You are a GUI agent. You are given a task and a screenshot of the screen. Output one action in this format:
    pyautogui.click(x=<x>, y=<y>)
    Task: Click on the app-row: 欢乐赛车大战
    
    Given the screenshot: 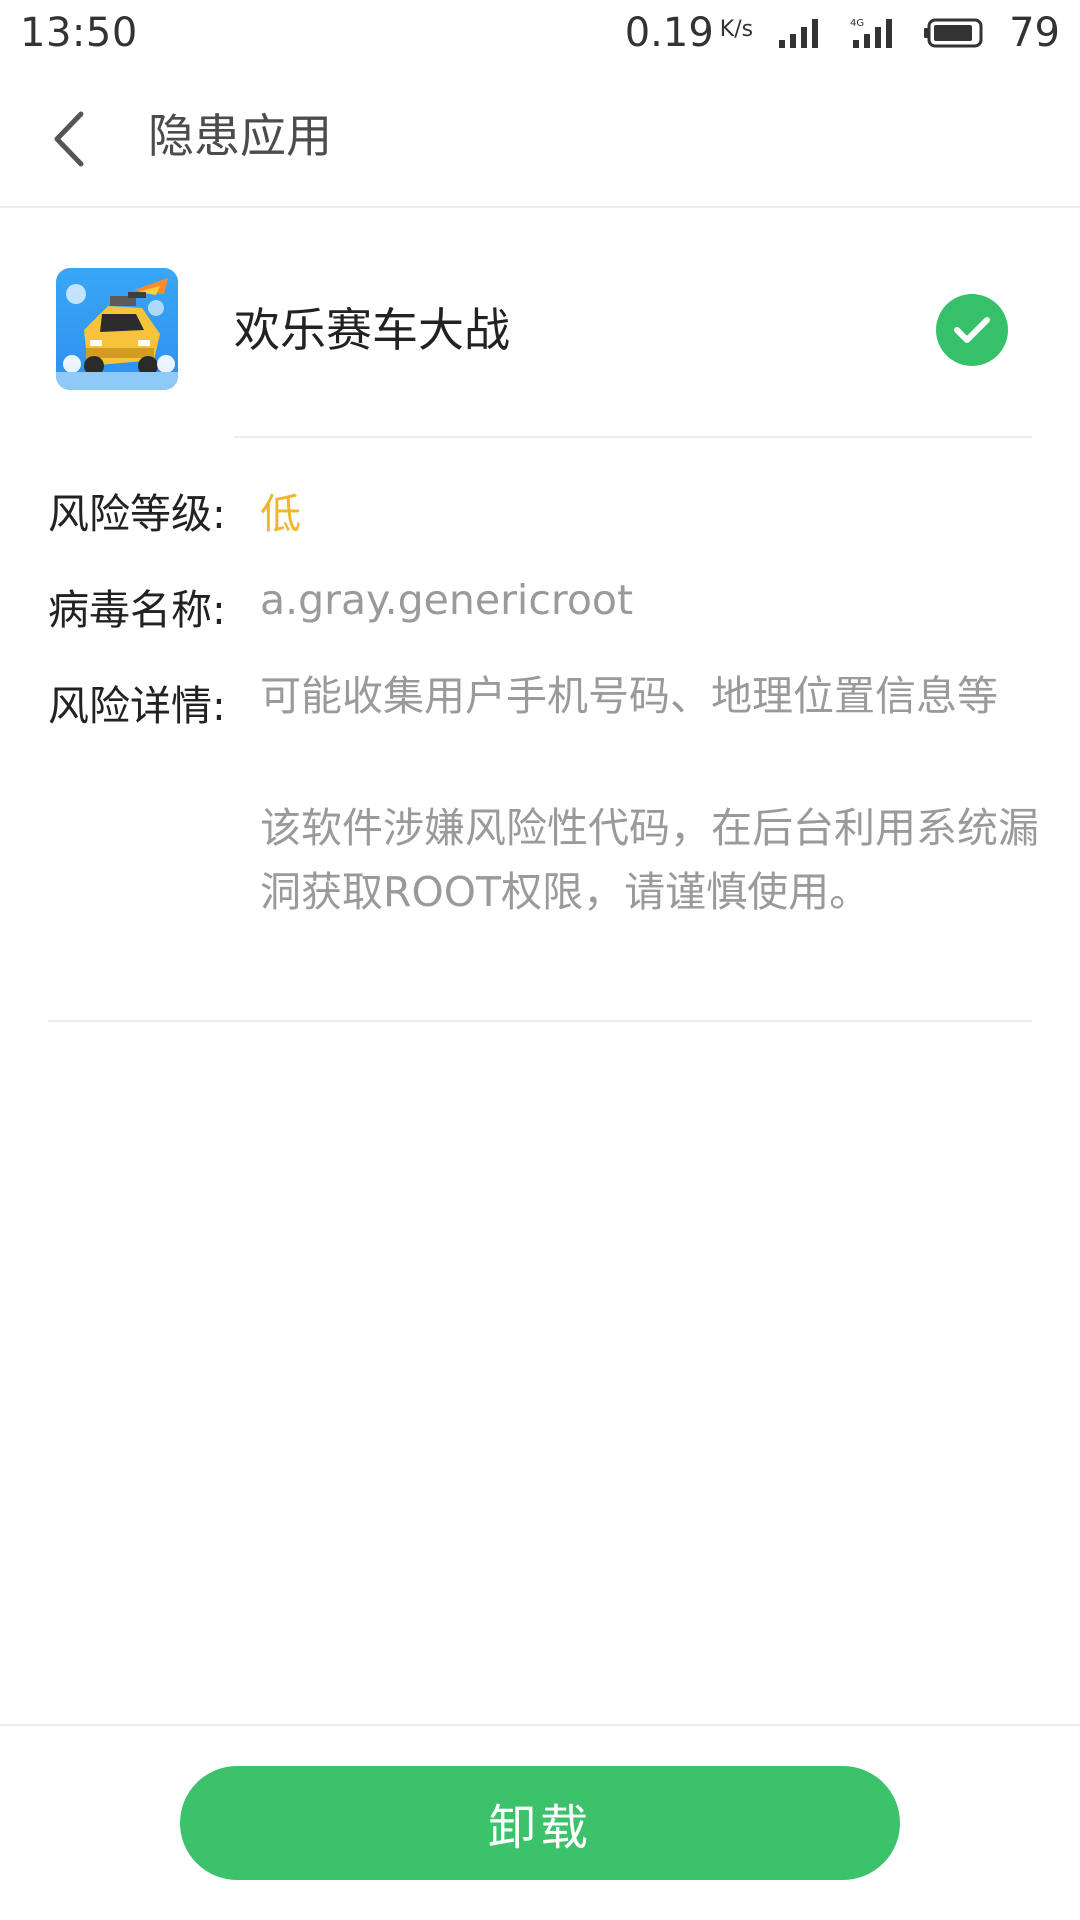 What is the action you would take?
    pyautogui.click(x=540, y=323)
    